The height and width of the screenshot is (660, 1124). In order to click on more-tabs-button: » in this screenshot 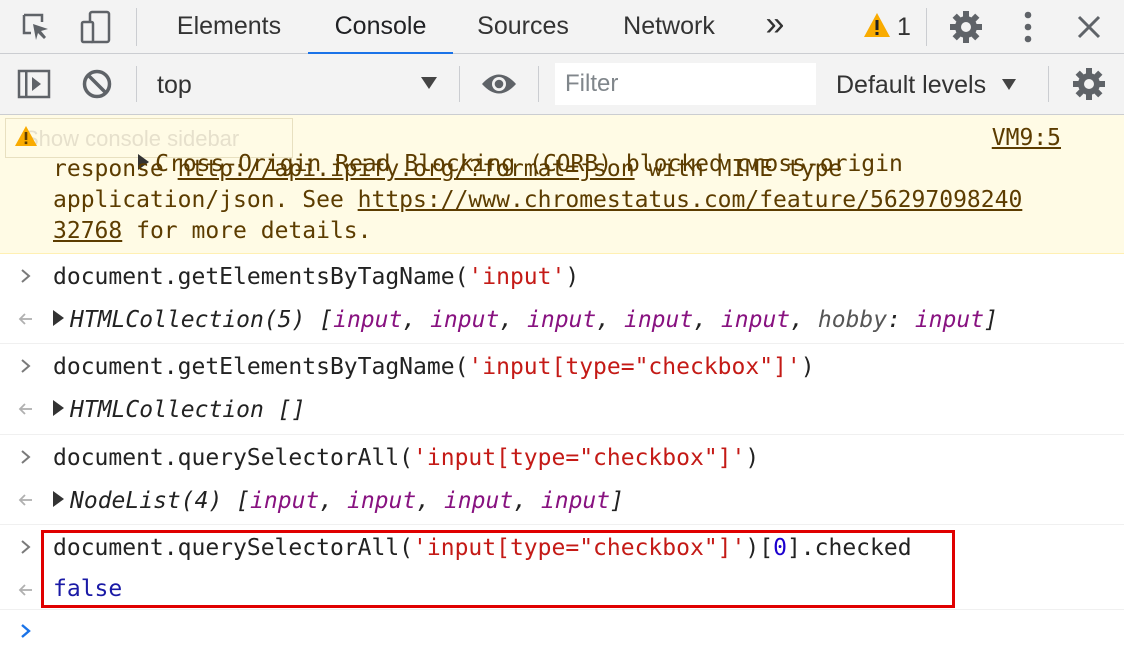, I will do `click(775, 27)`.